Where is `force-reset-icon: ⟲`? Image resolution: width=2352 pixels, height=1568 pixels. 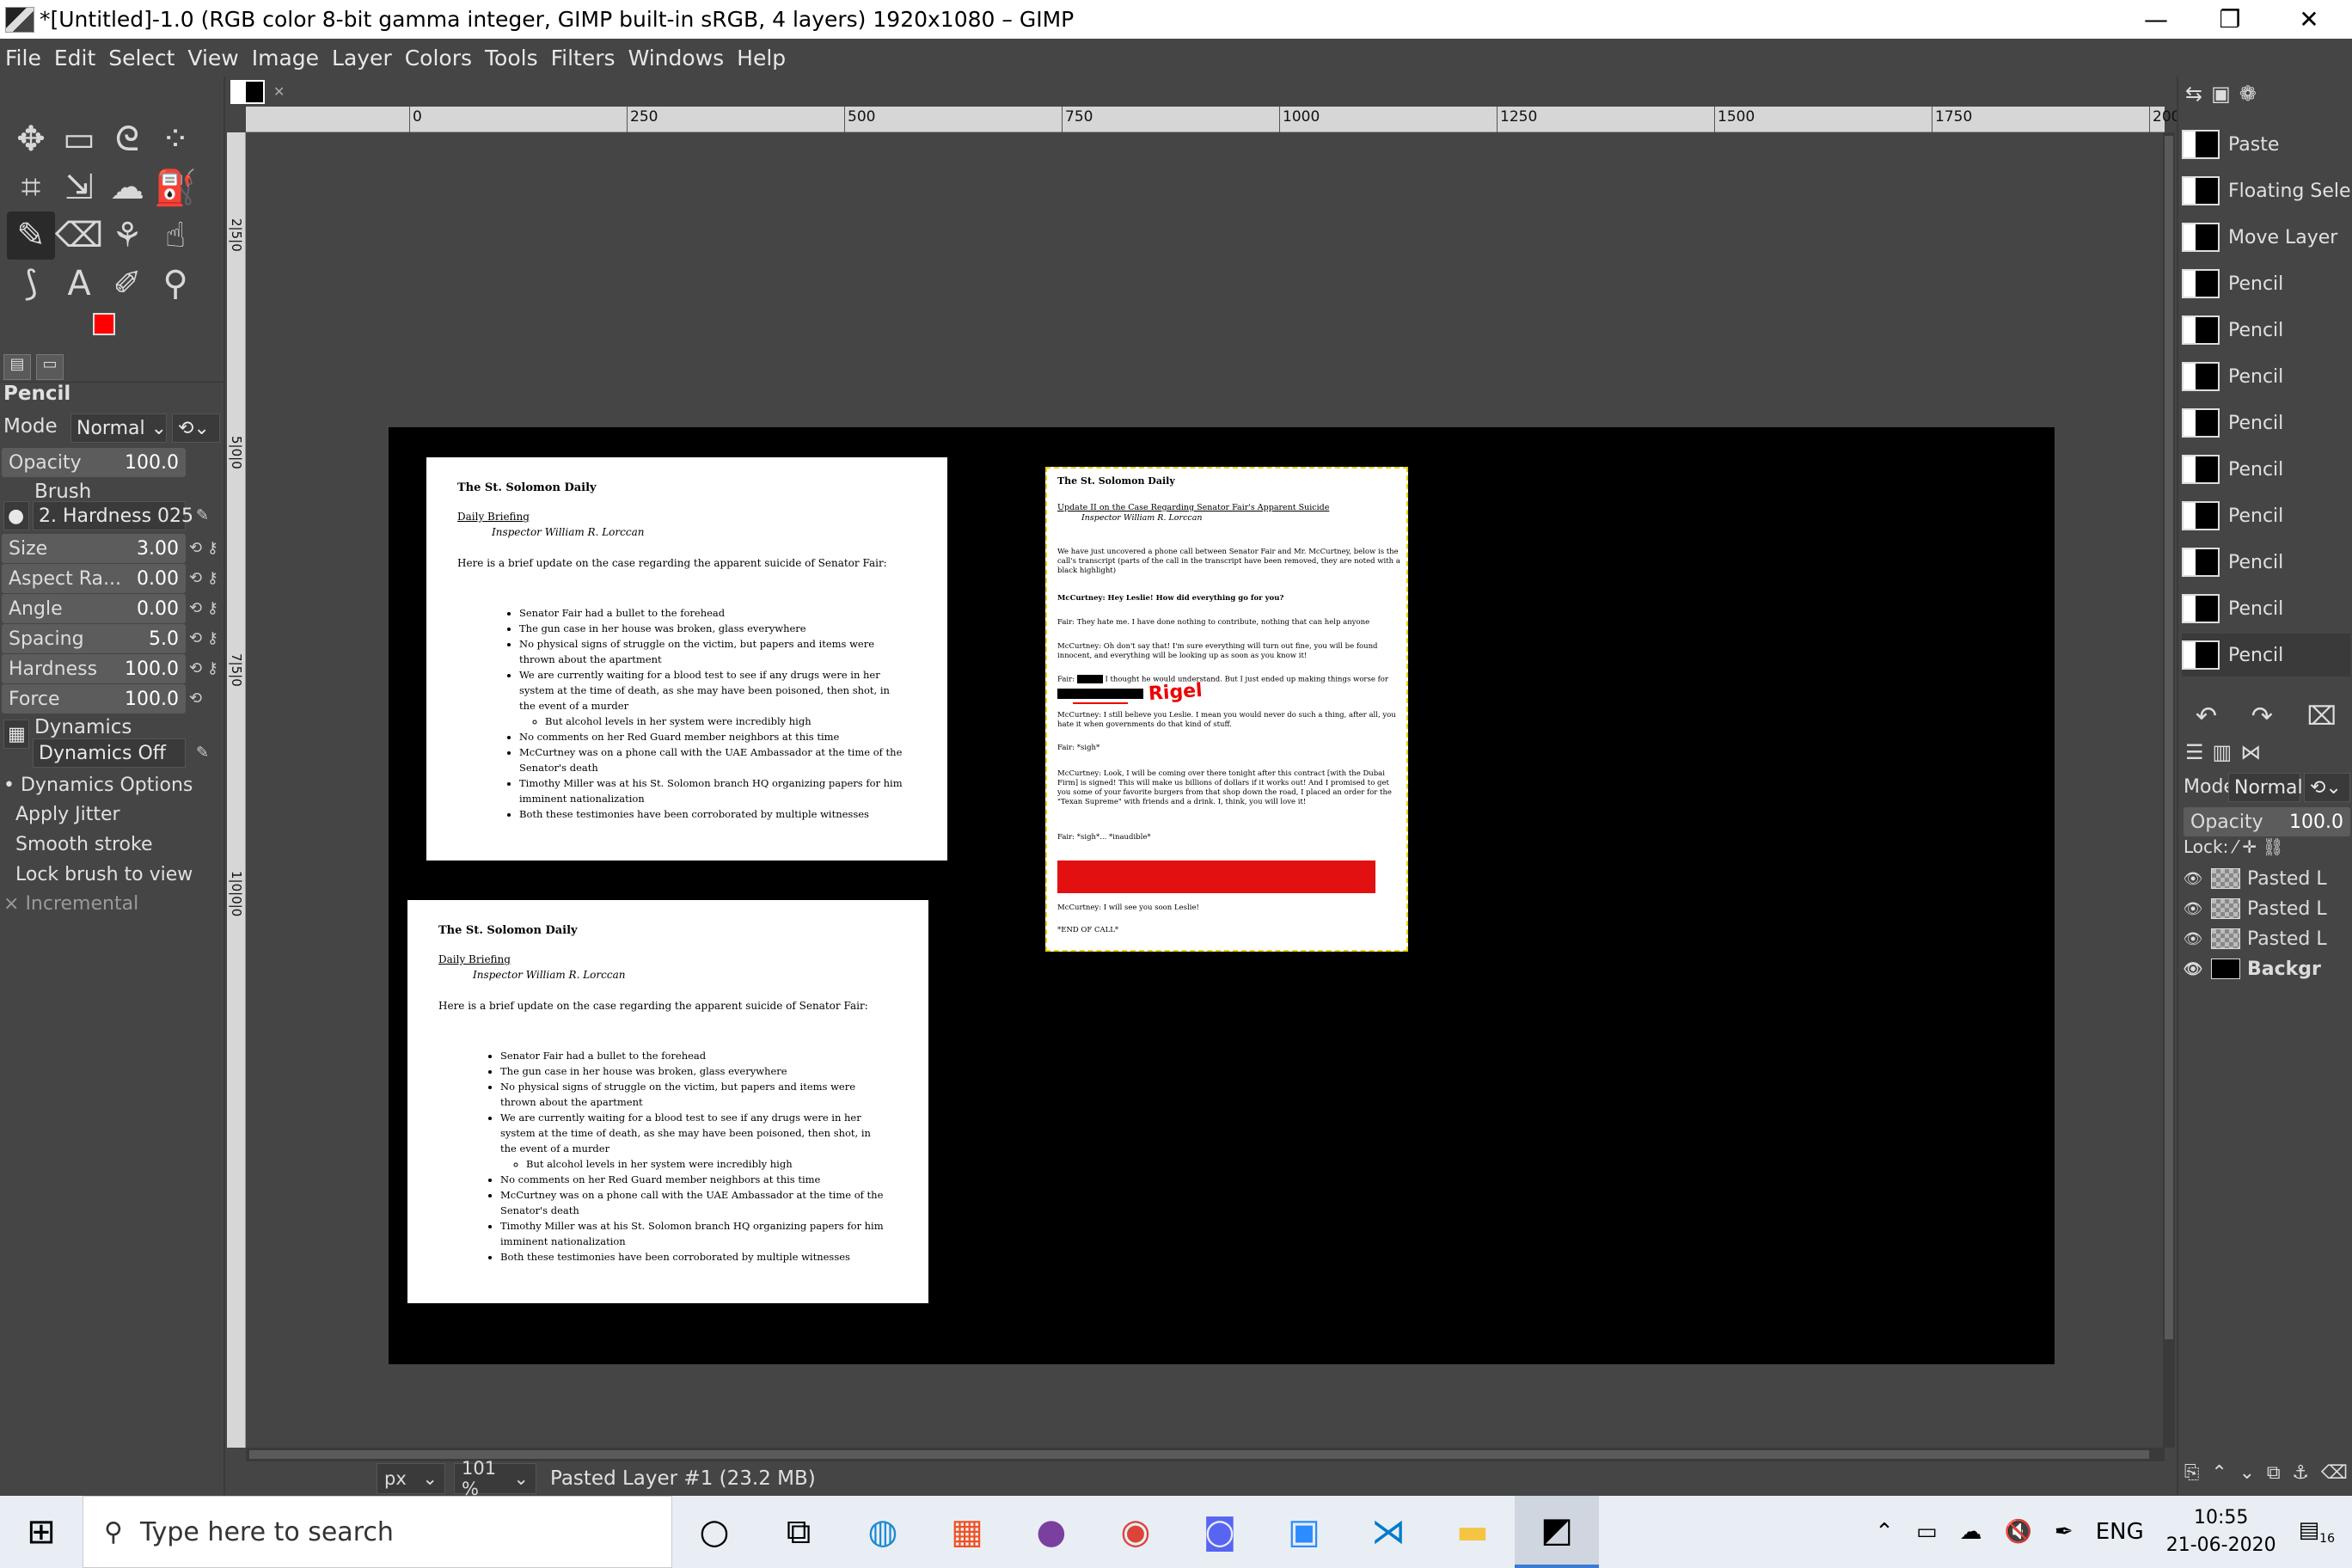 force-reset-icon: ⟲ is located at coordinates (195, 698).